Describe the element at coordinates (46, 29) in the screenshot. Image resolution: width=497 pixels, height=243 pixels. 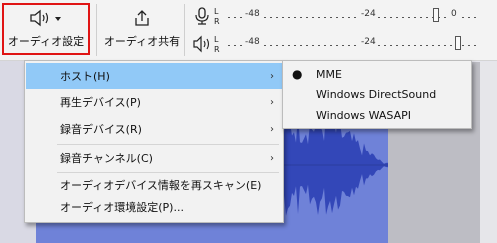
I see `audio-setup-button: オーディオ設定` at that location.